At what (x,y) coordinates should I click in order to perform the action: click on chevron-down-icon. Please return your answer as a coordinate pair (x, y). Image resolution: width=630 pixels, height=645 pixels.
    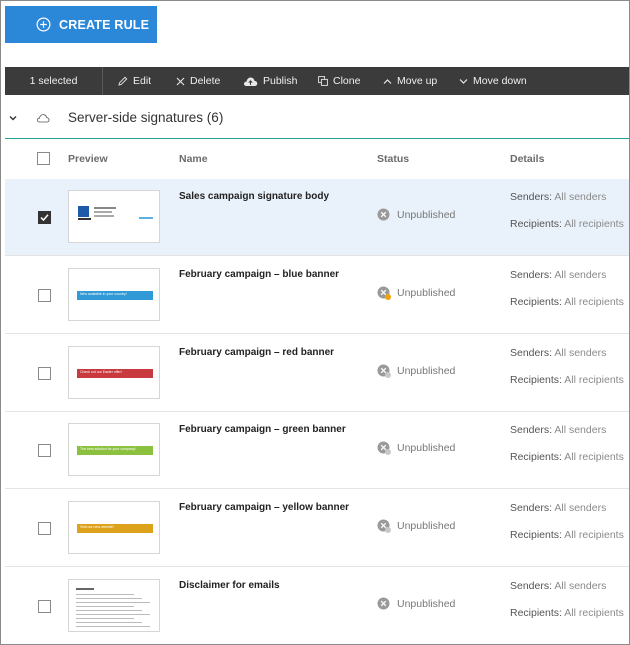
    Looking at the image, I should click on (13, 118).